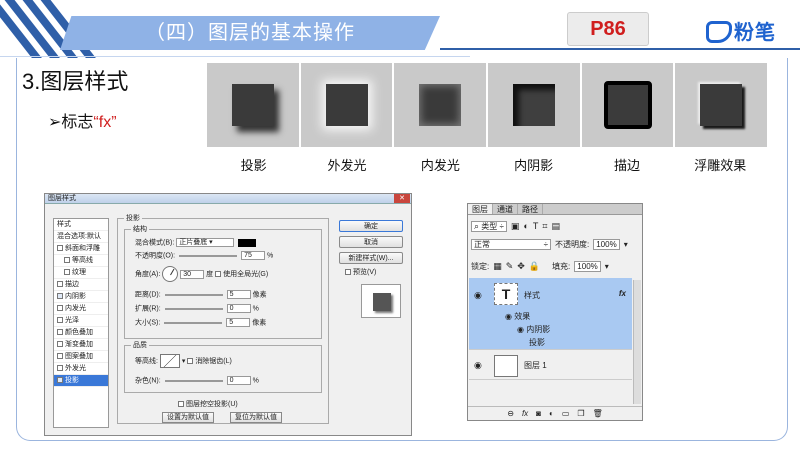  I want to click on adjustment-icon: ◐, so click(551, 413).